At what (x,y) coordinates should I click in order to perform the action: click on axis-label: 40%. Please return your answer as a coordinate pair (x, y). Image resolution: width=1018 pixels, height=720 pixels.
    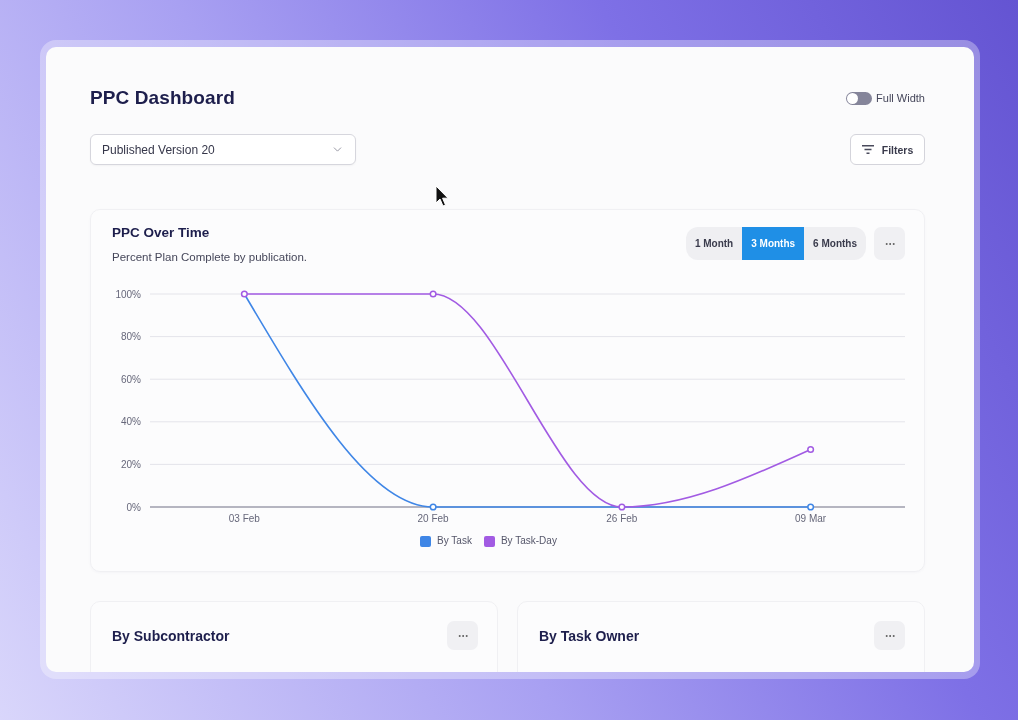
    Looking at the image, I should click on (131, 422).